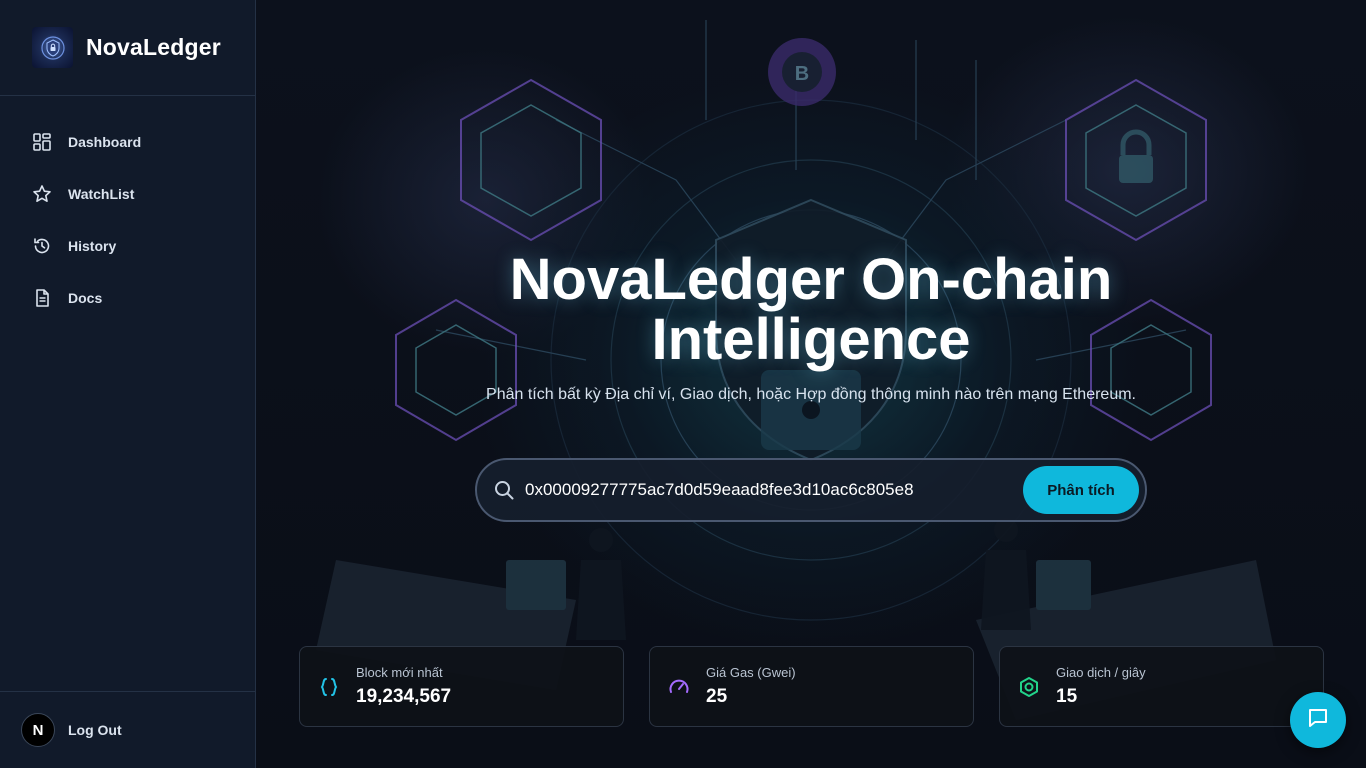 This screenshot has height=768, width=1366. What do you see at coordinates (1081, 490) in the screenshot?
I see `analyze-button: Phân tích` at bounding box center [1081, 490].